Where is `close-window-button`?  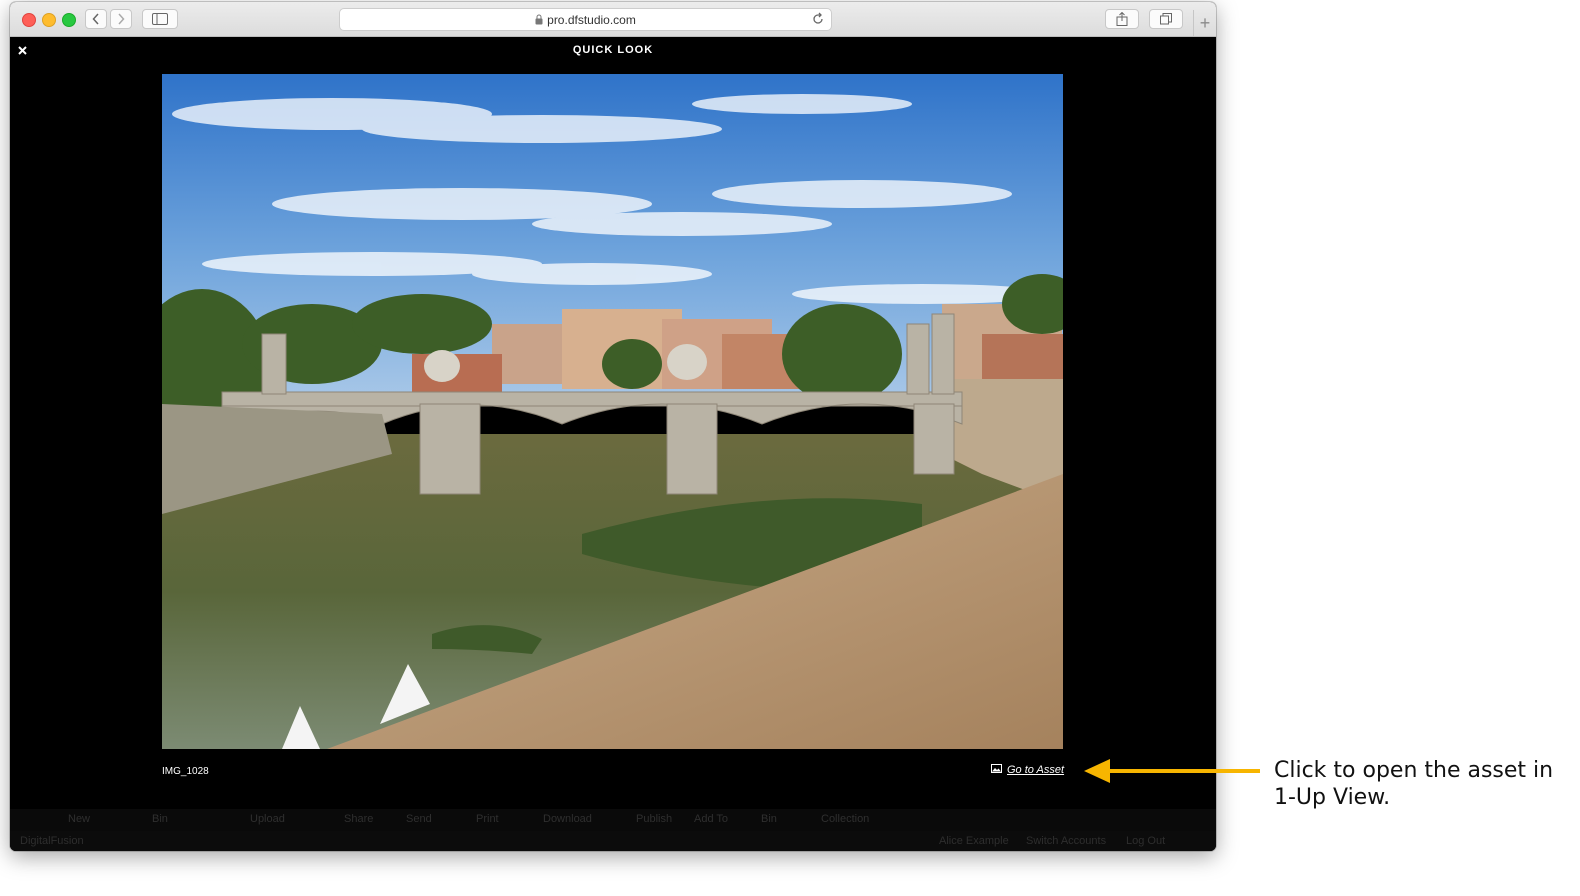 close-window-button is located at coordinates (29, 20).